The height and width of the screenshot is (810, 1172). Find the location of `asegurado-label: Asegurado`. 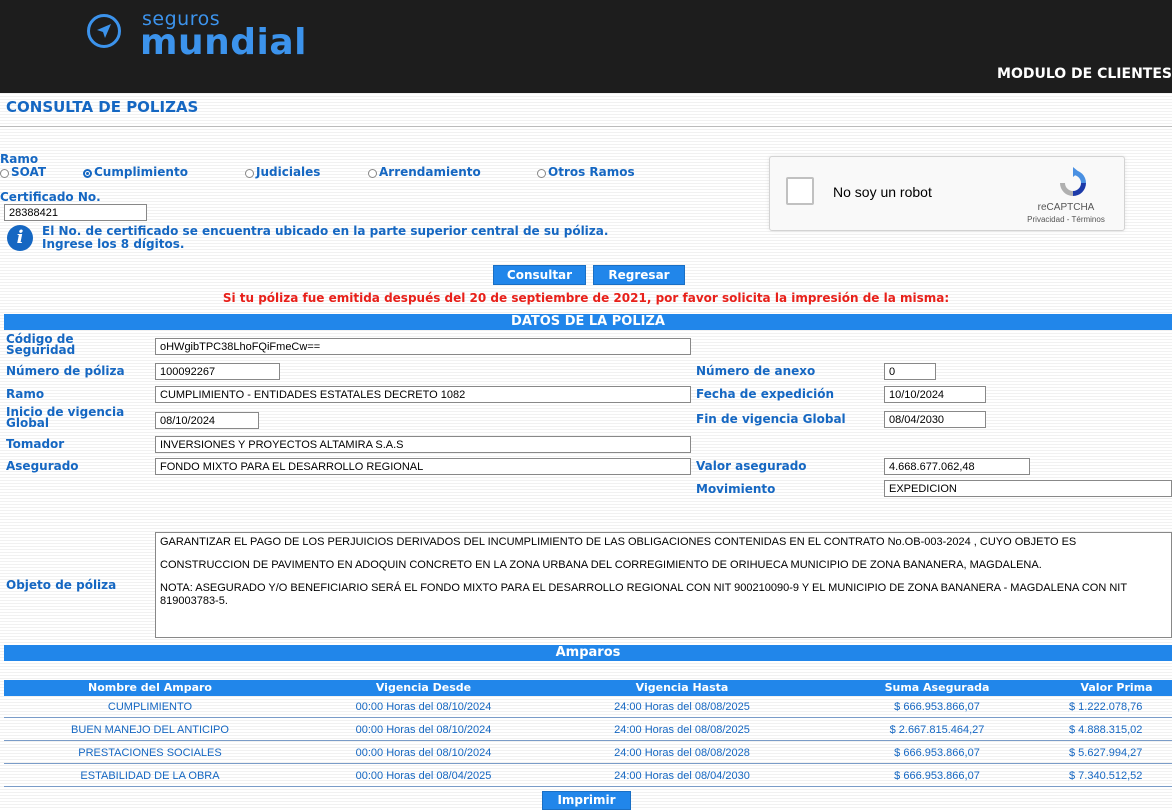

asegurado-label: Asegurado is located at coordinates (42, 466).